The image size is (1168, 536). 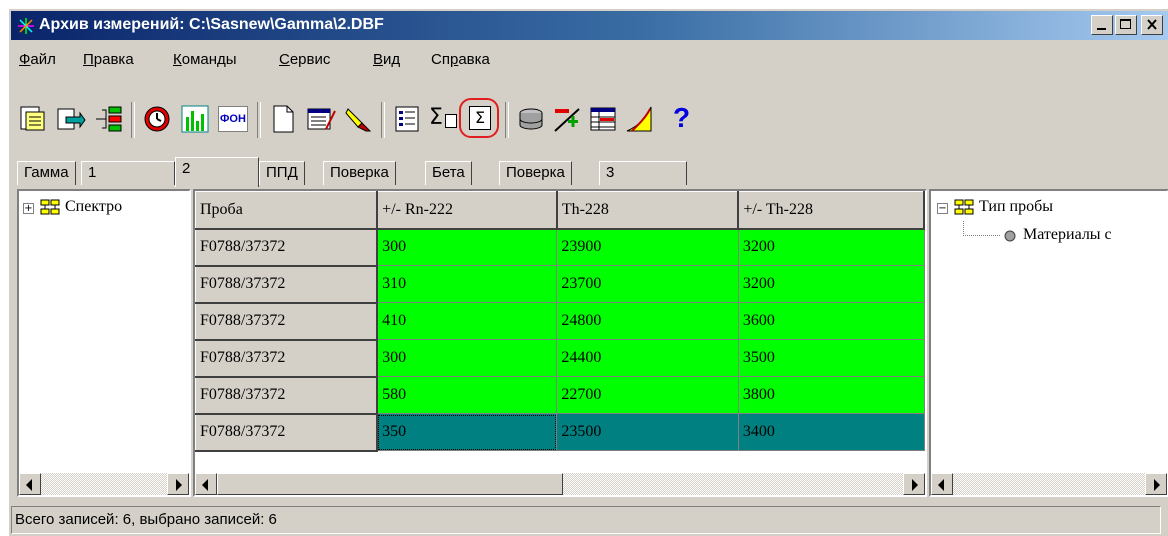 I want to click on left-hscrollbar, so click(x=104, y=484).